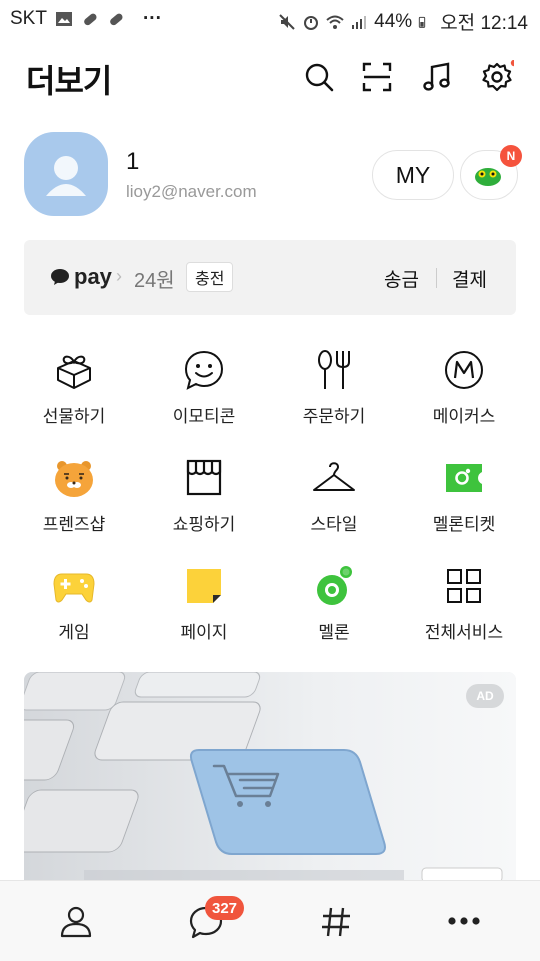  I want to click on settings-icon, so click(497, 77).